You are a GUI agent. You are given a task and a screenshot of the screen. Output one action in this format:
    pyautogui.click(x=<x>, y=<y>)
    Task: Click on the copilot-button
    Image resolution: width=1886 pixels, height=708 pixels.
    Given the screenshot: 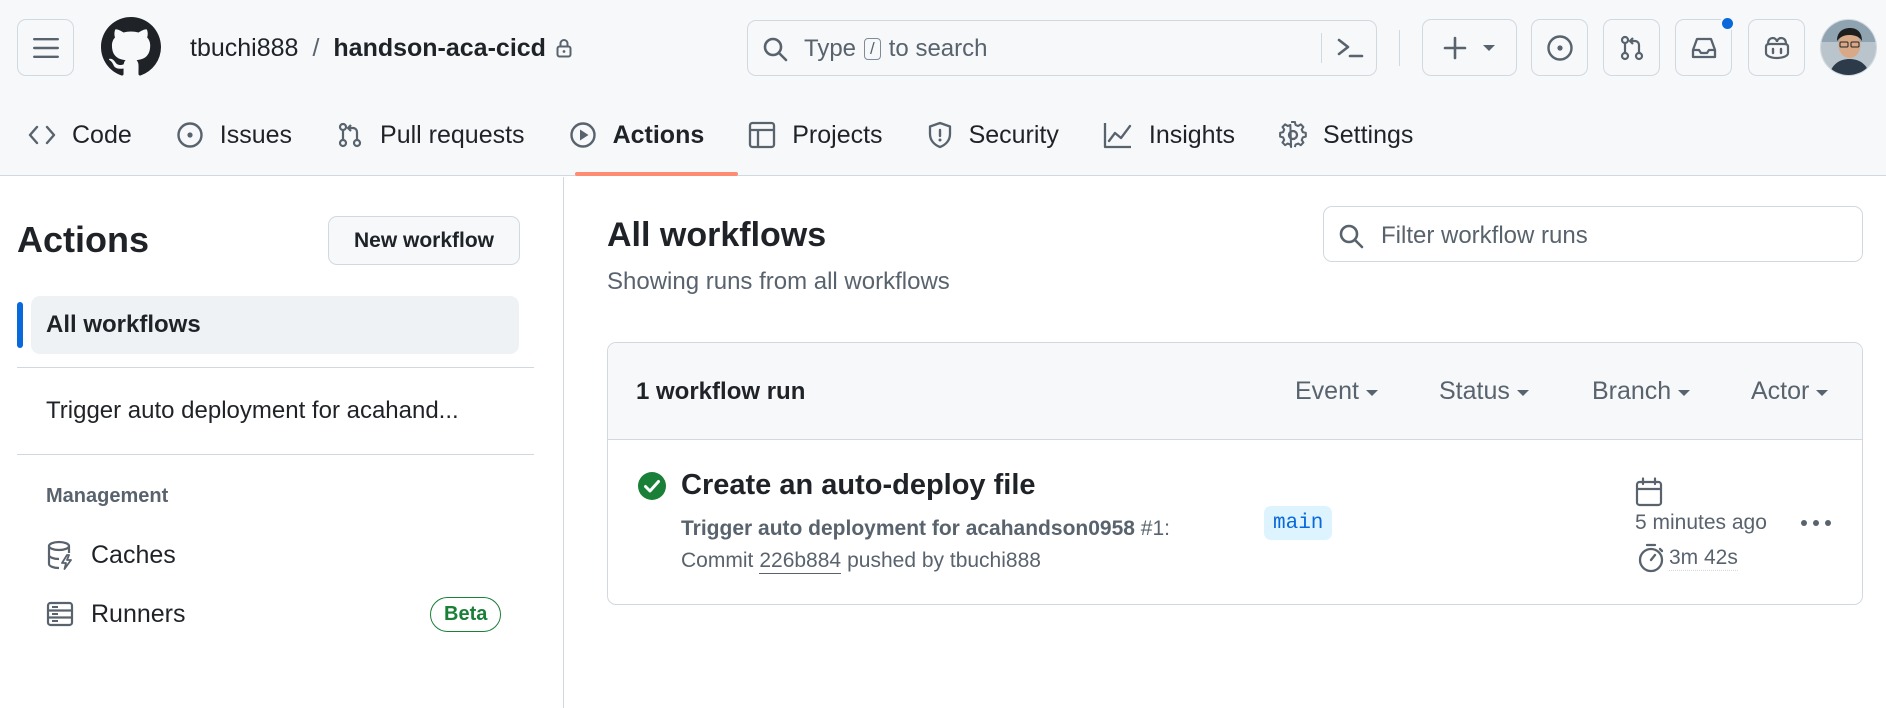 What is the action you would take?
    pyautogui.click(x=1776, y=47)
    